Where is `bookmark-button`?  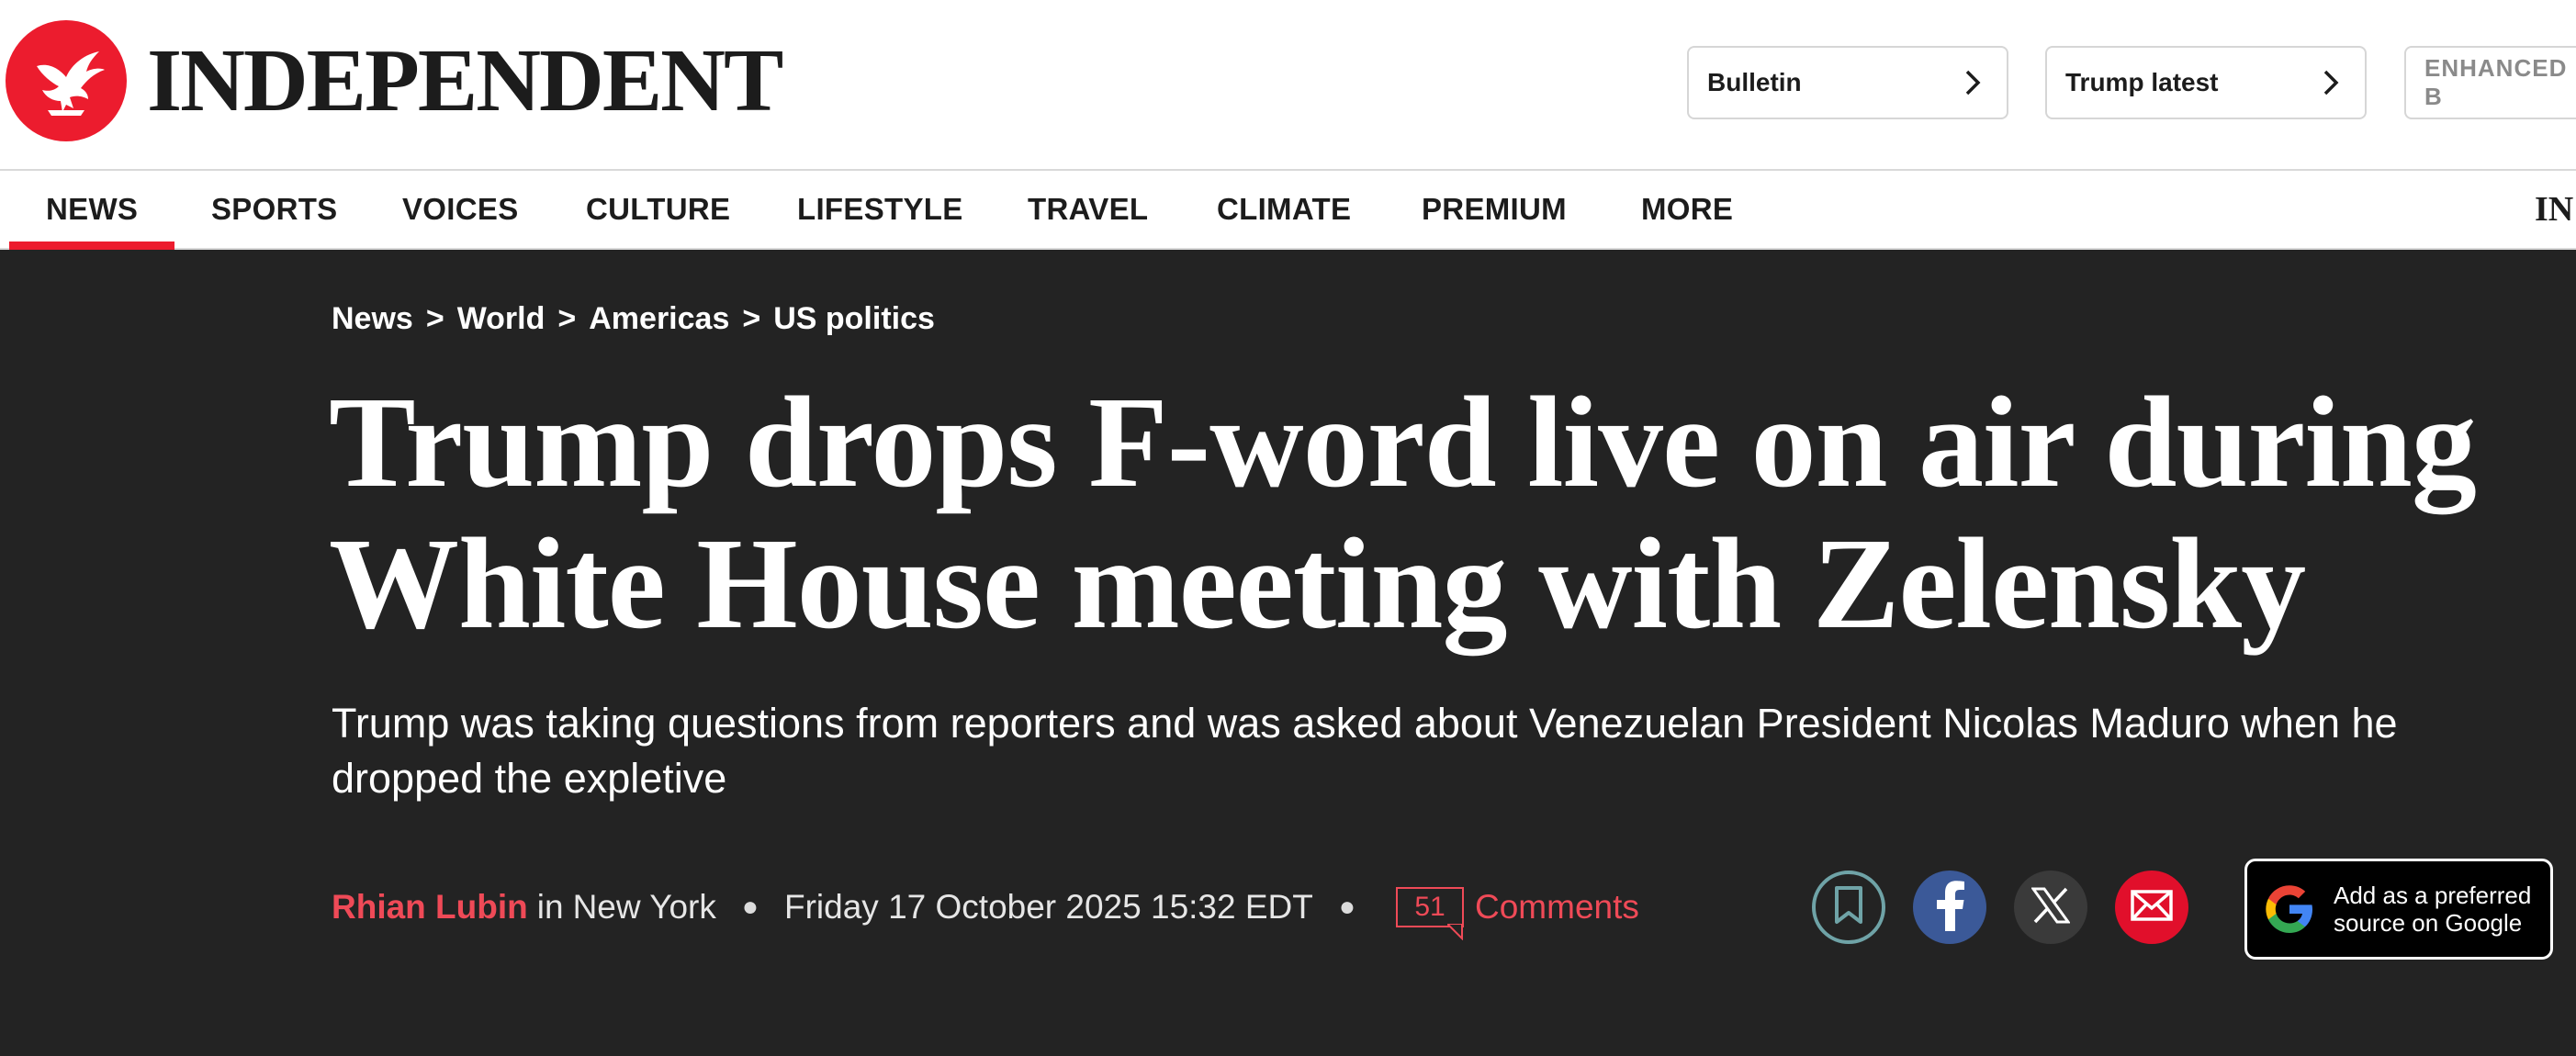
bookmark-button is located at coordinates (1848, 908).